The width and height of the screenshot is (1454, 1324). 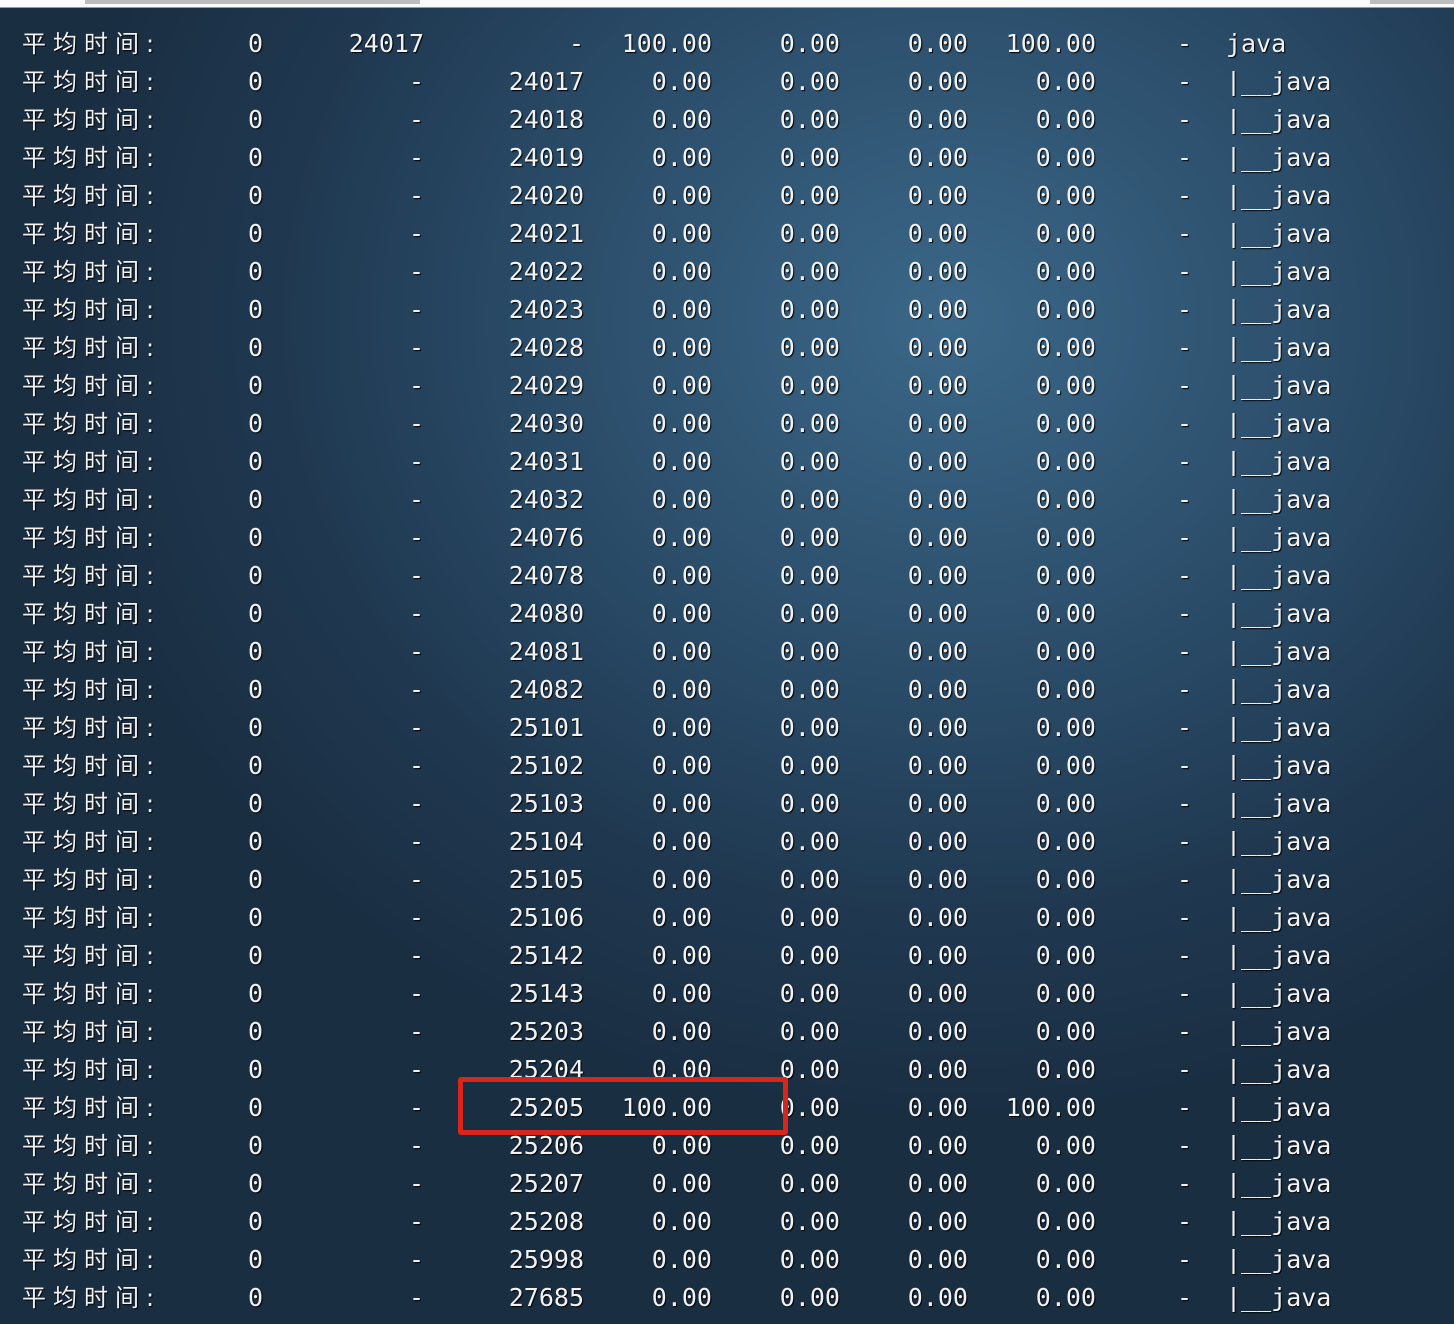 I want to click on table-row: 平均时间: 0 - 24032 0.00 0.00 0.00 0.00 - |__java, so click(x=727, y=500).